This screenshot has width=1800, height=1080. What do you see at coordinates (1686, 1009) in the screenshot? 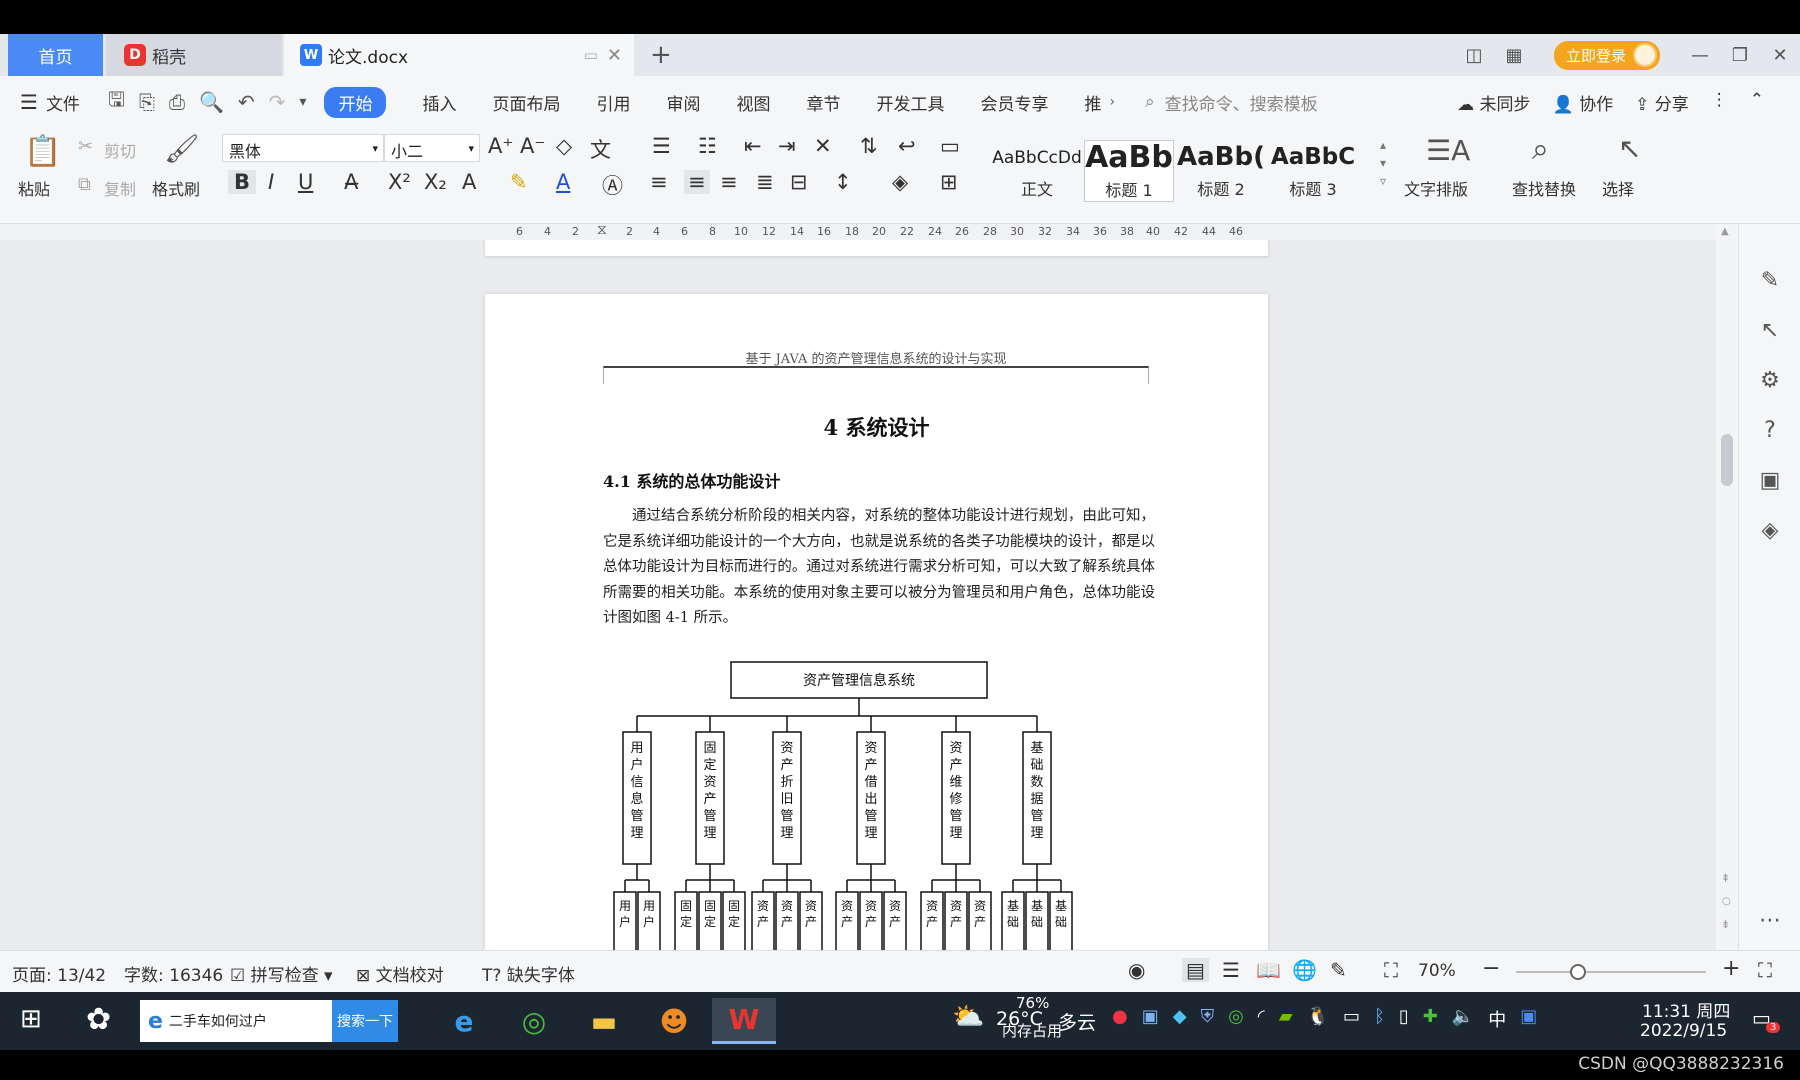
I see `clock-time: 11:31 周四` at bounding box center [1686, 1009].